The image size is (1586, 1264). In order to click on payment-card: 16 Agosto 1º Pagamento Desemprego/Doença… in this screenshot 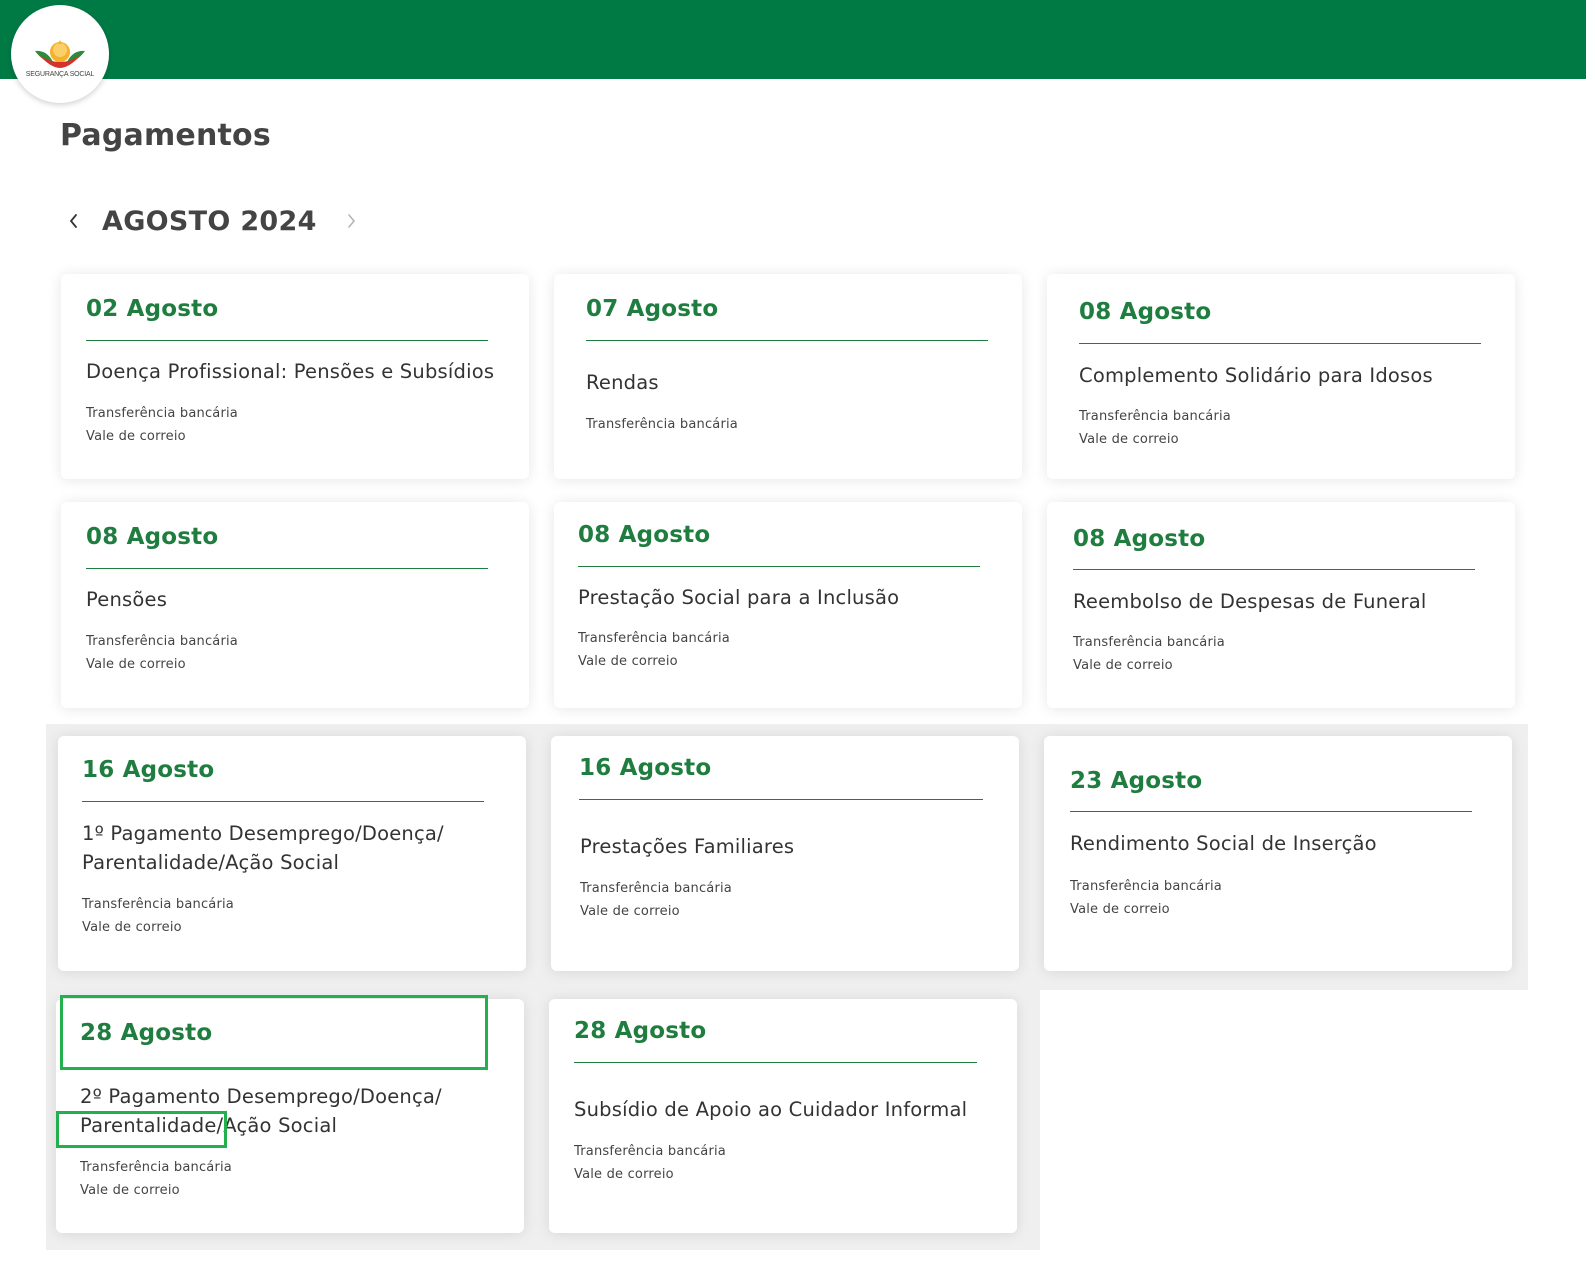, I will do `click(292, 853)`.